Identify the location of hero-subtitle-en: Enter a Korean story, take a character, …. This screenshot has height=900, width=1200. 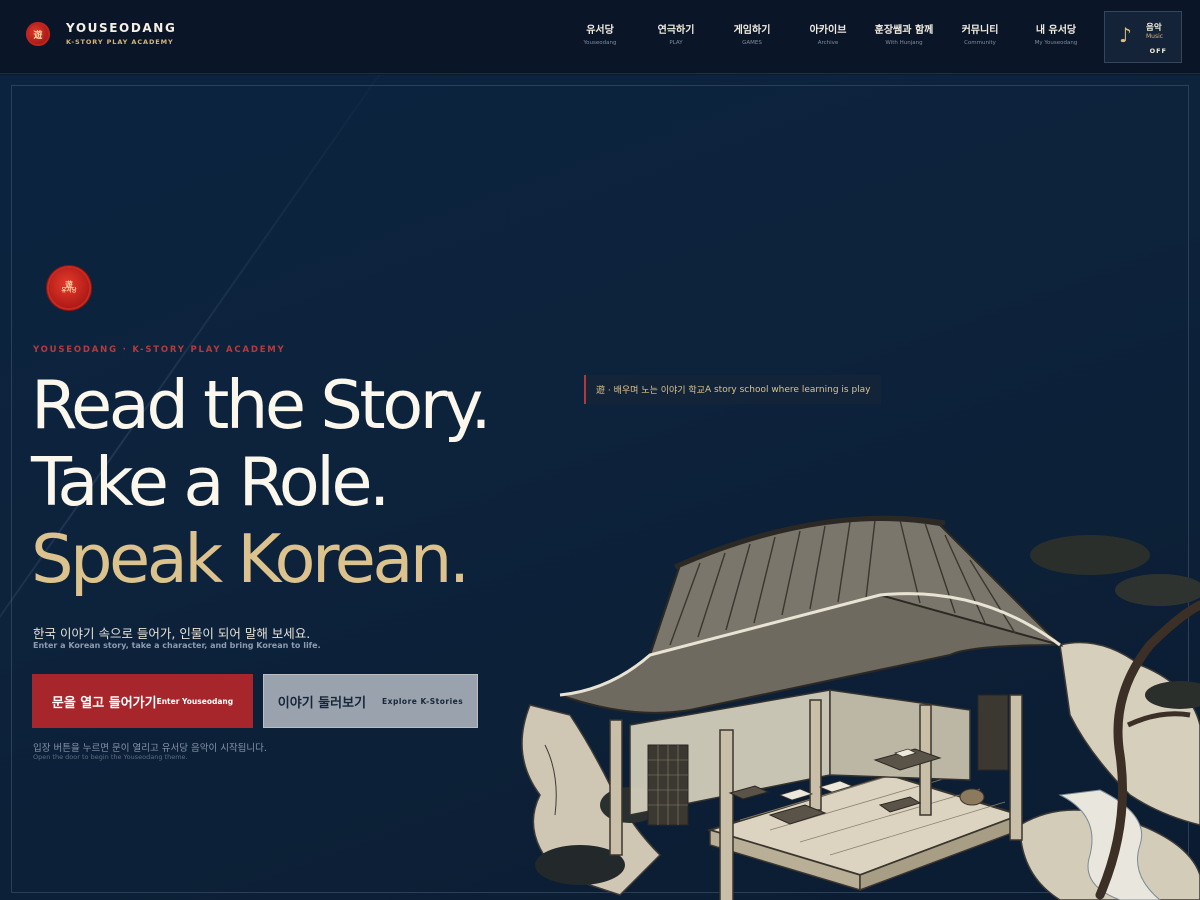
(177, 645).